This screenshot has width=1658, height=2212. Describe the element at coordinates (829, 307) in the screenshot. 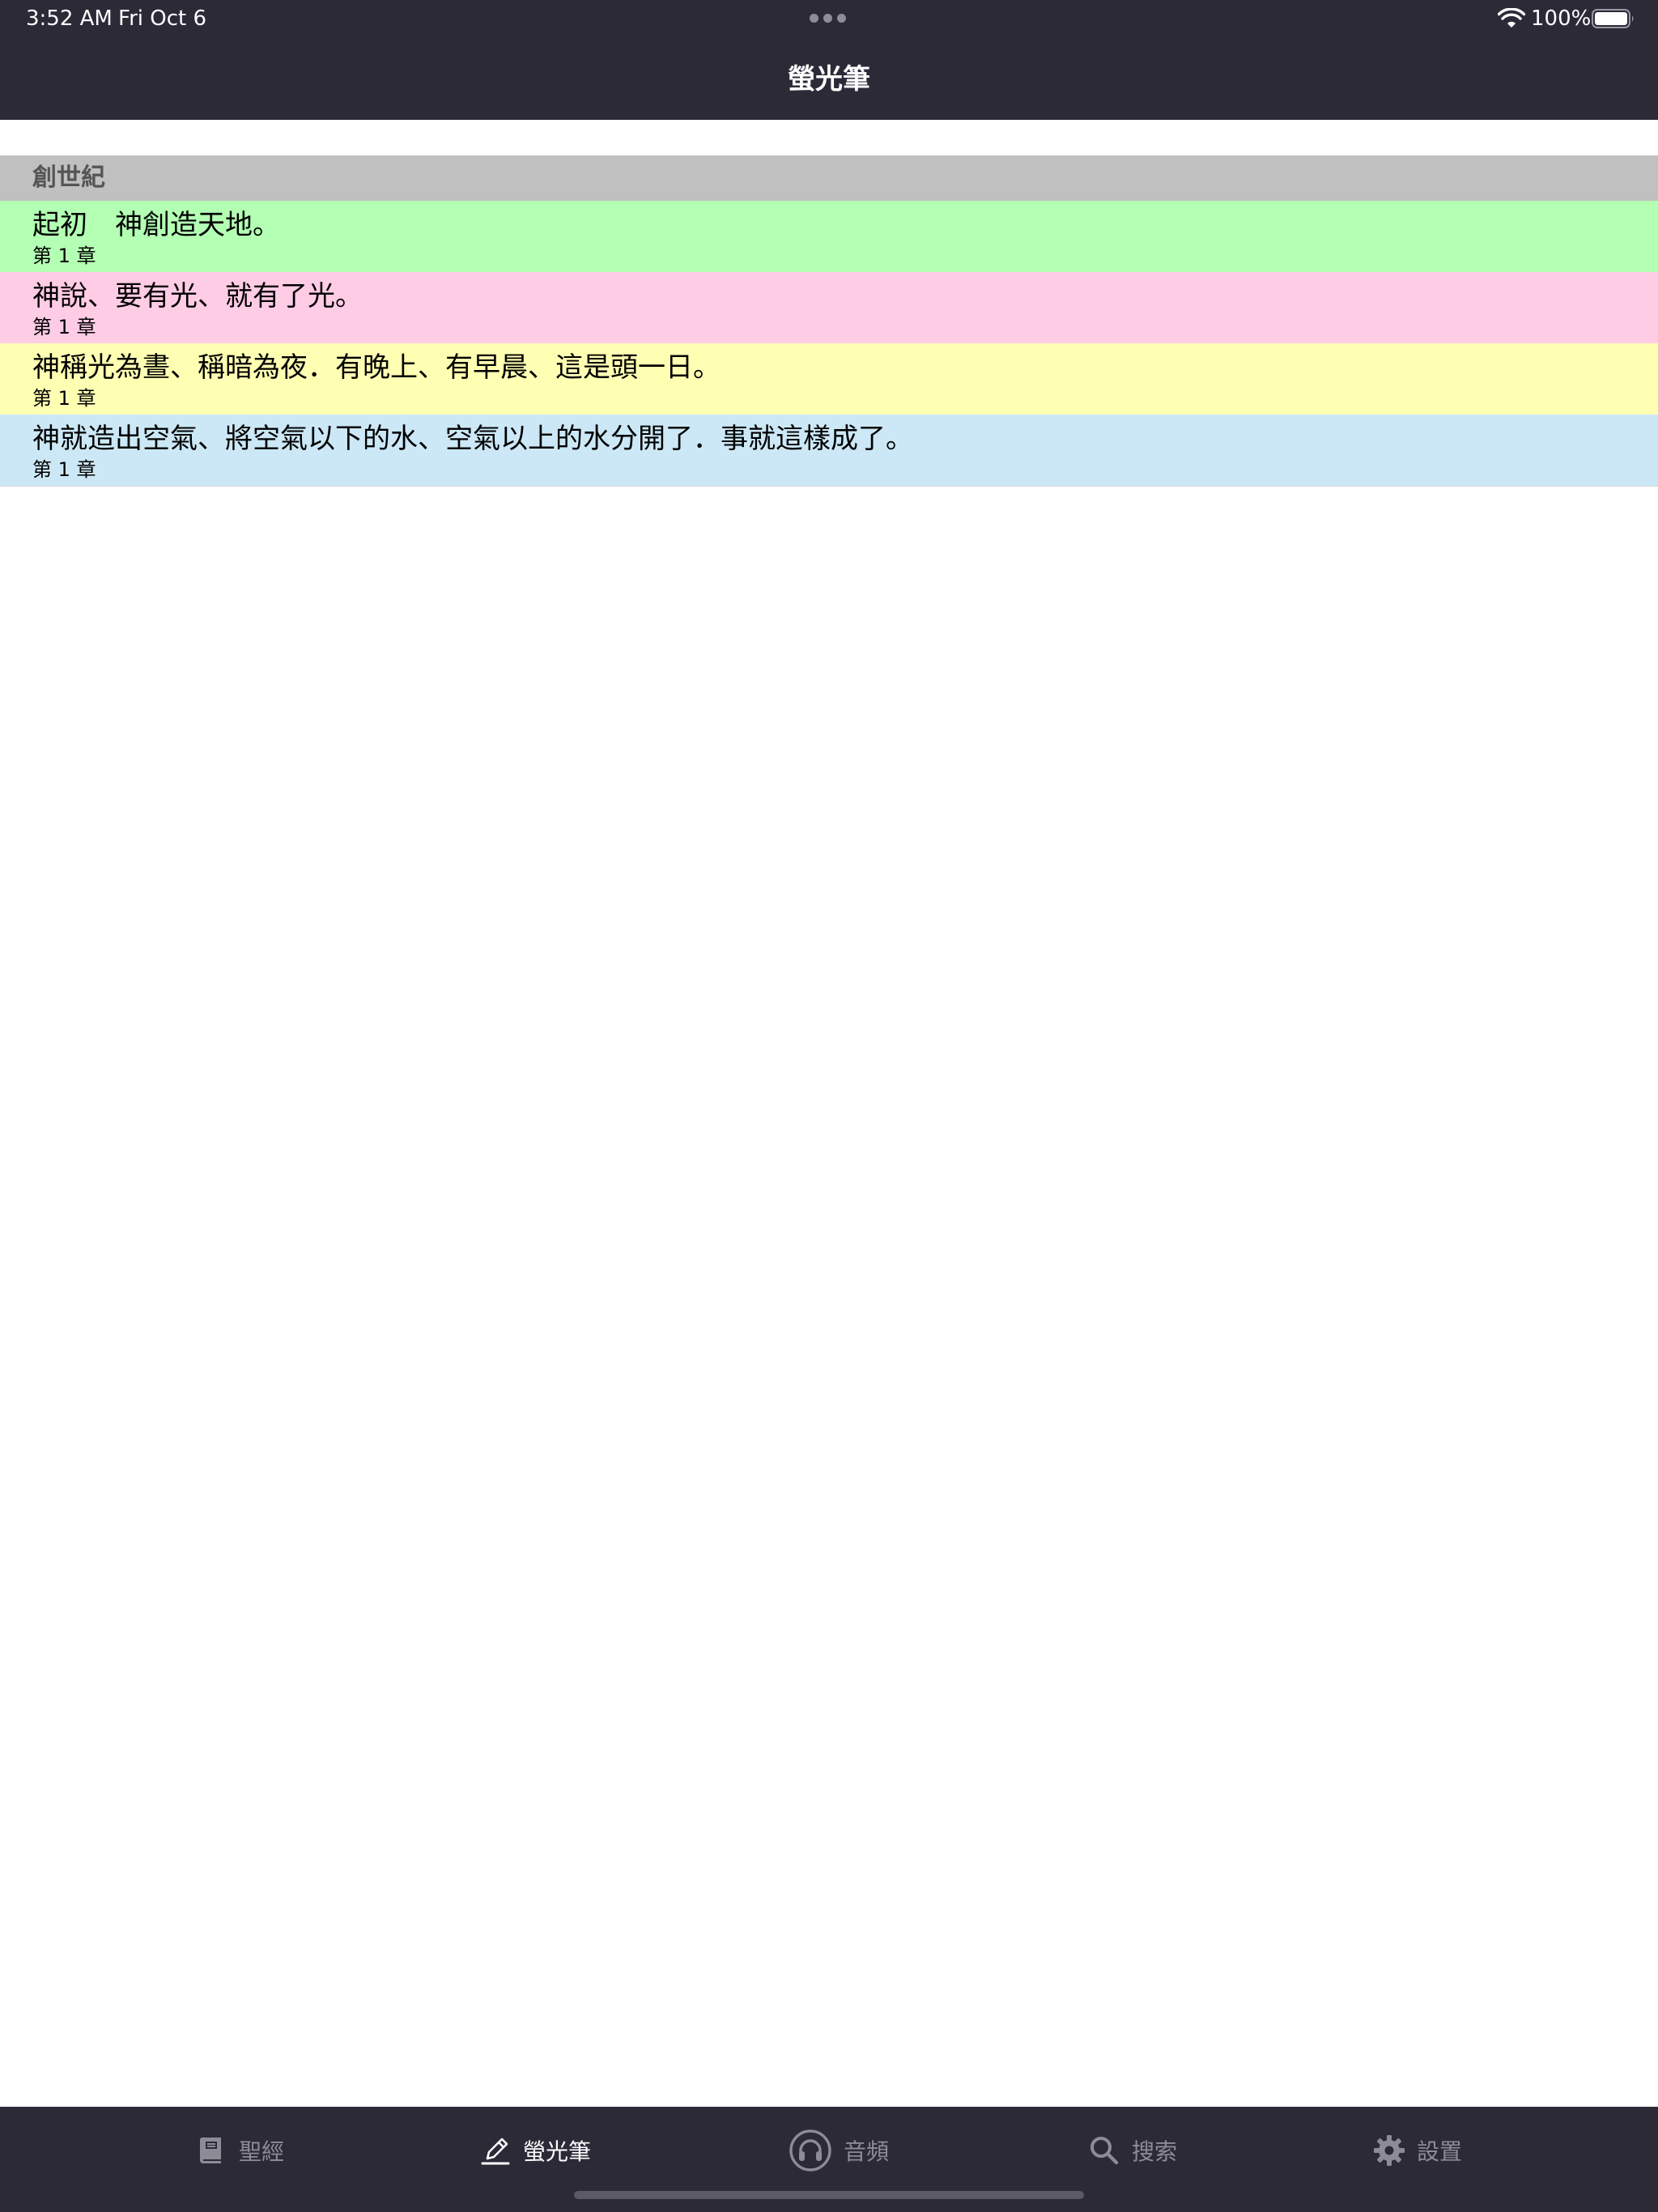

I see `highlight-row: 神說、要有光、就有了光。 第 1 章` at that location.